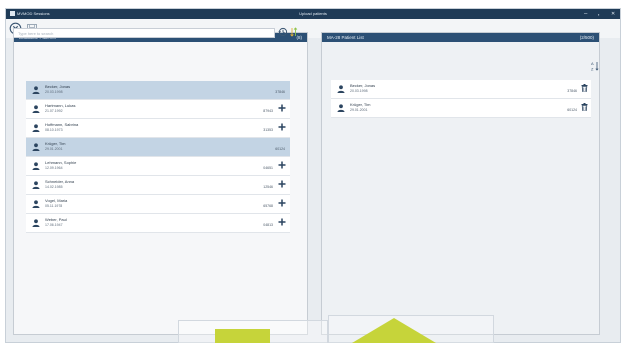  What do you see at coordinates (54, 187) in the screenshot?
I see `patient-birthdate: 14.02.1985` at bounding box center [54, 187].